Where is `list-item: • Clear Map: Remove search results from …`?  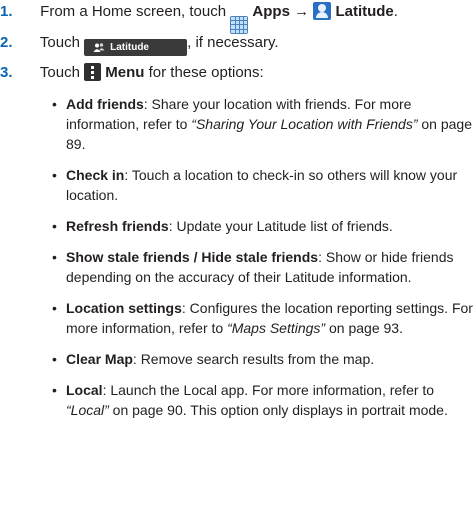
list-item: • Clear Map: Remove search results from … is located at coordinates (213, 359).